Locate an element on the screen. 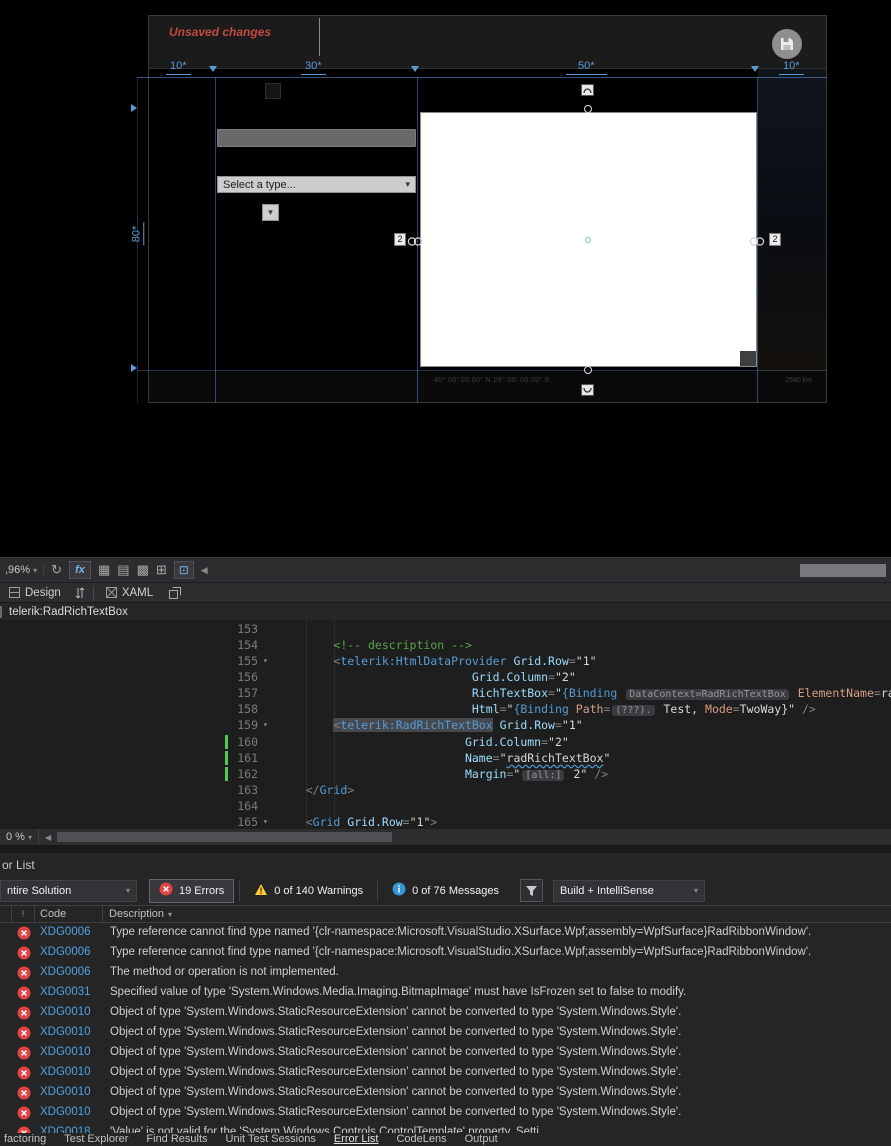 This screenshot has height=1146, width=891. margin-right-value: 2 is located at coordinates (775, 239).